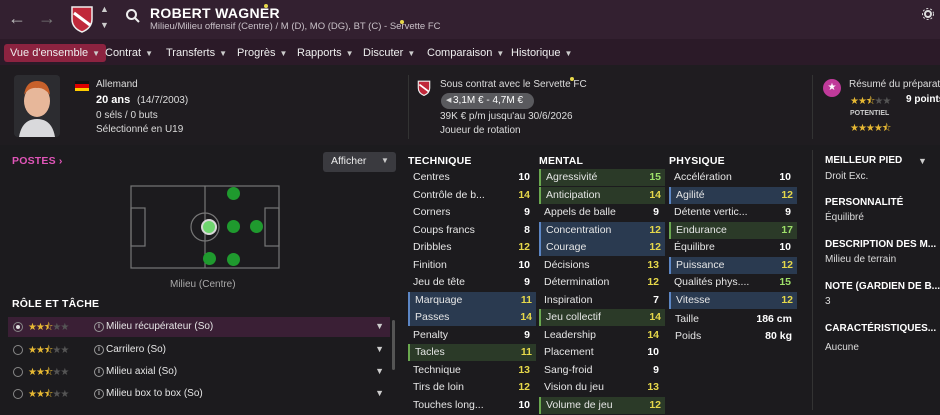 This screenshot has height=415, width=940. I want to click on attribute-row: Leadership 14, so click(602, 335).